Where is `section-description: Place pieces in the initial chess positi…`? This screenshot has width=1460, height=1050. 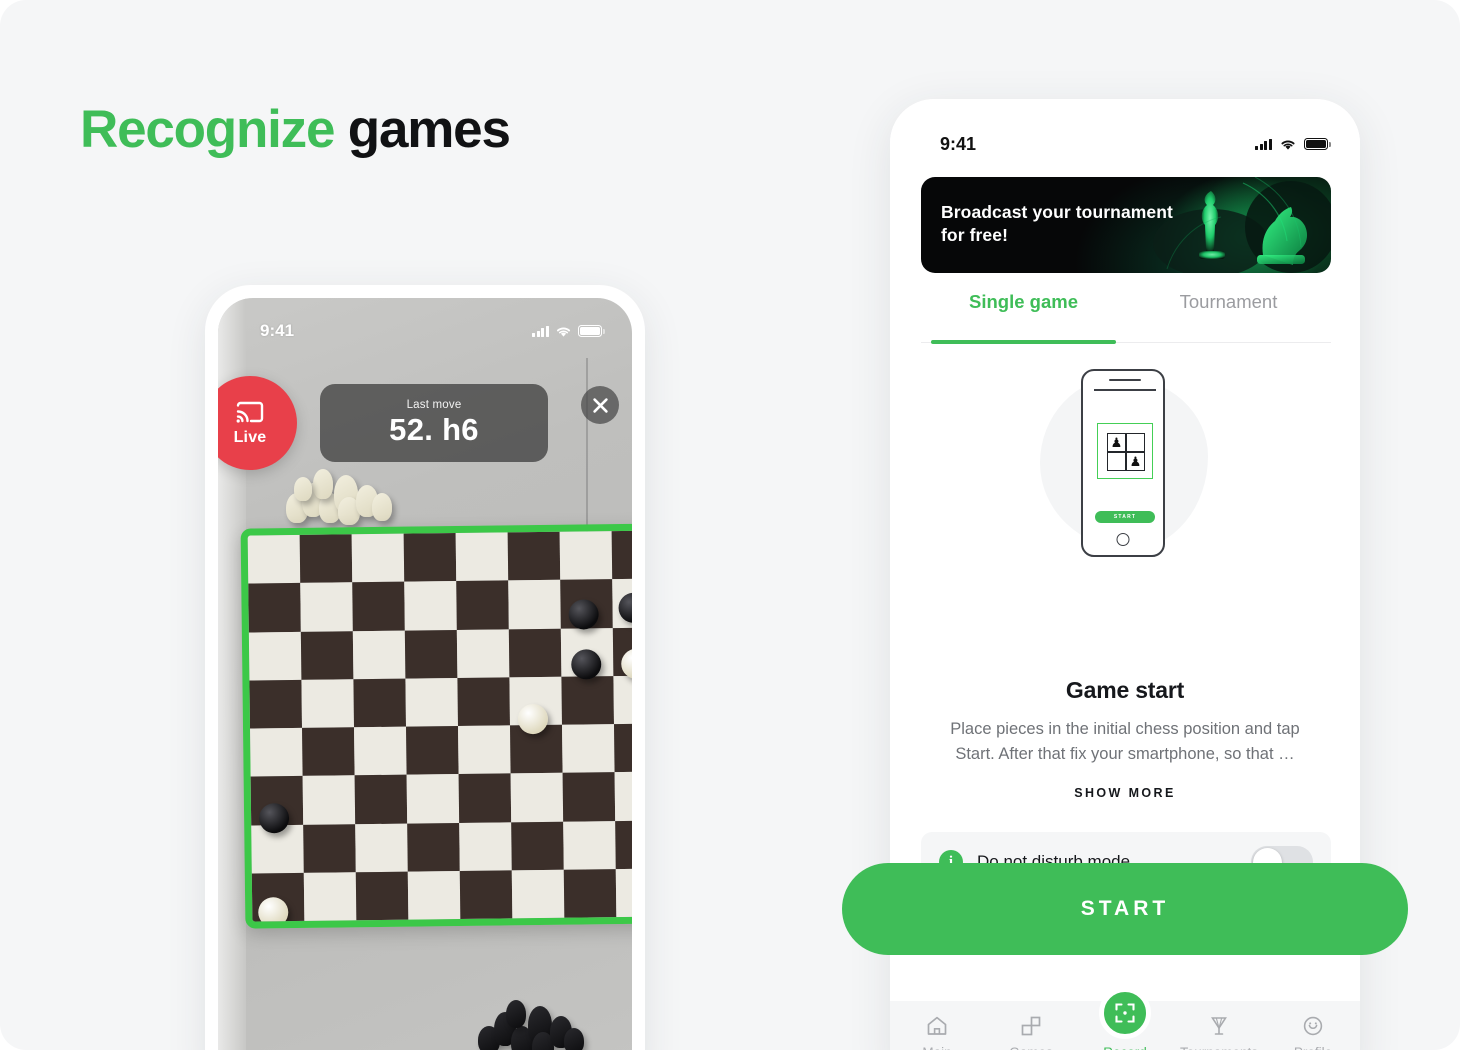 section-description: Place pieces in the initial chess positi… is located at coordinates (1125, 742).